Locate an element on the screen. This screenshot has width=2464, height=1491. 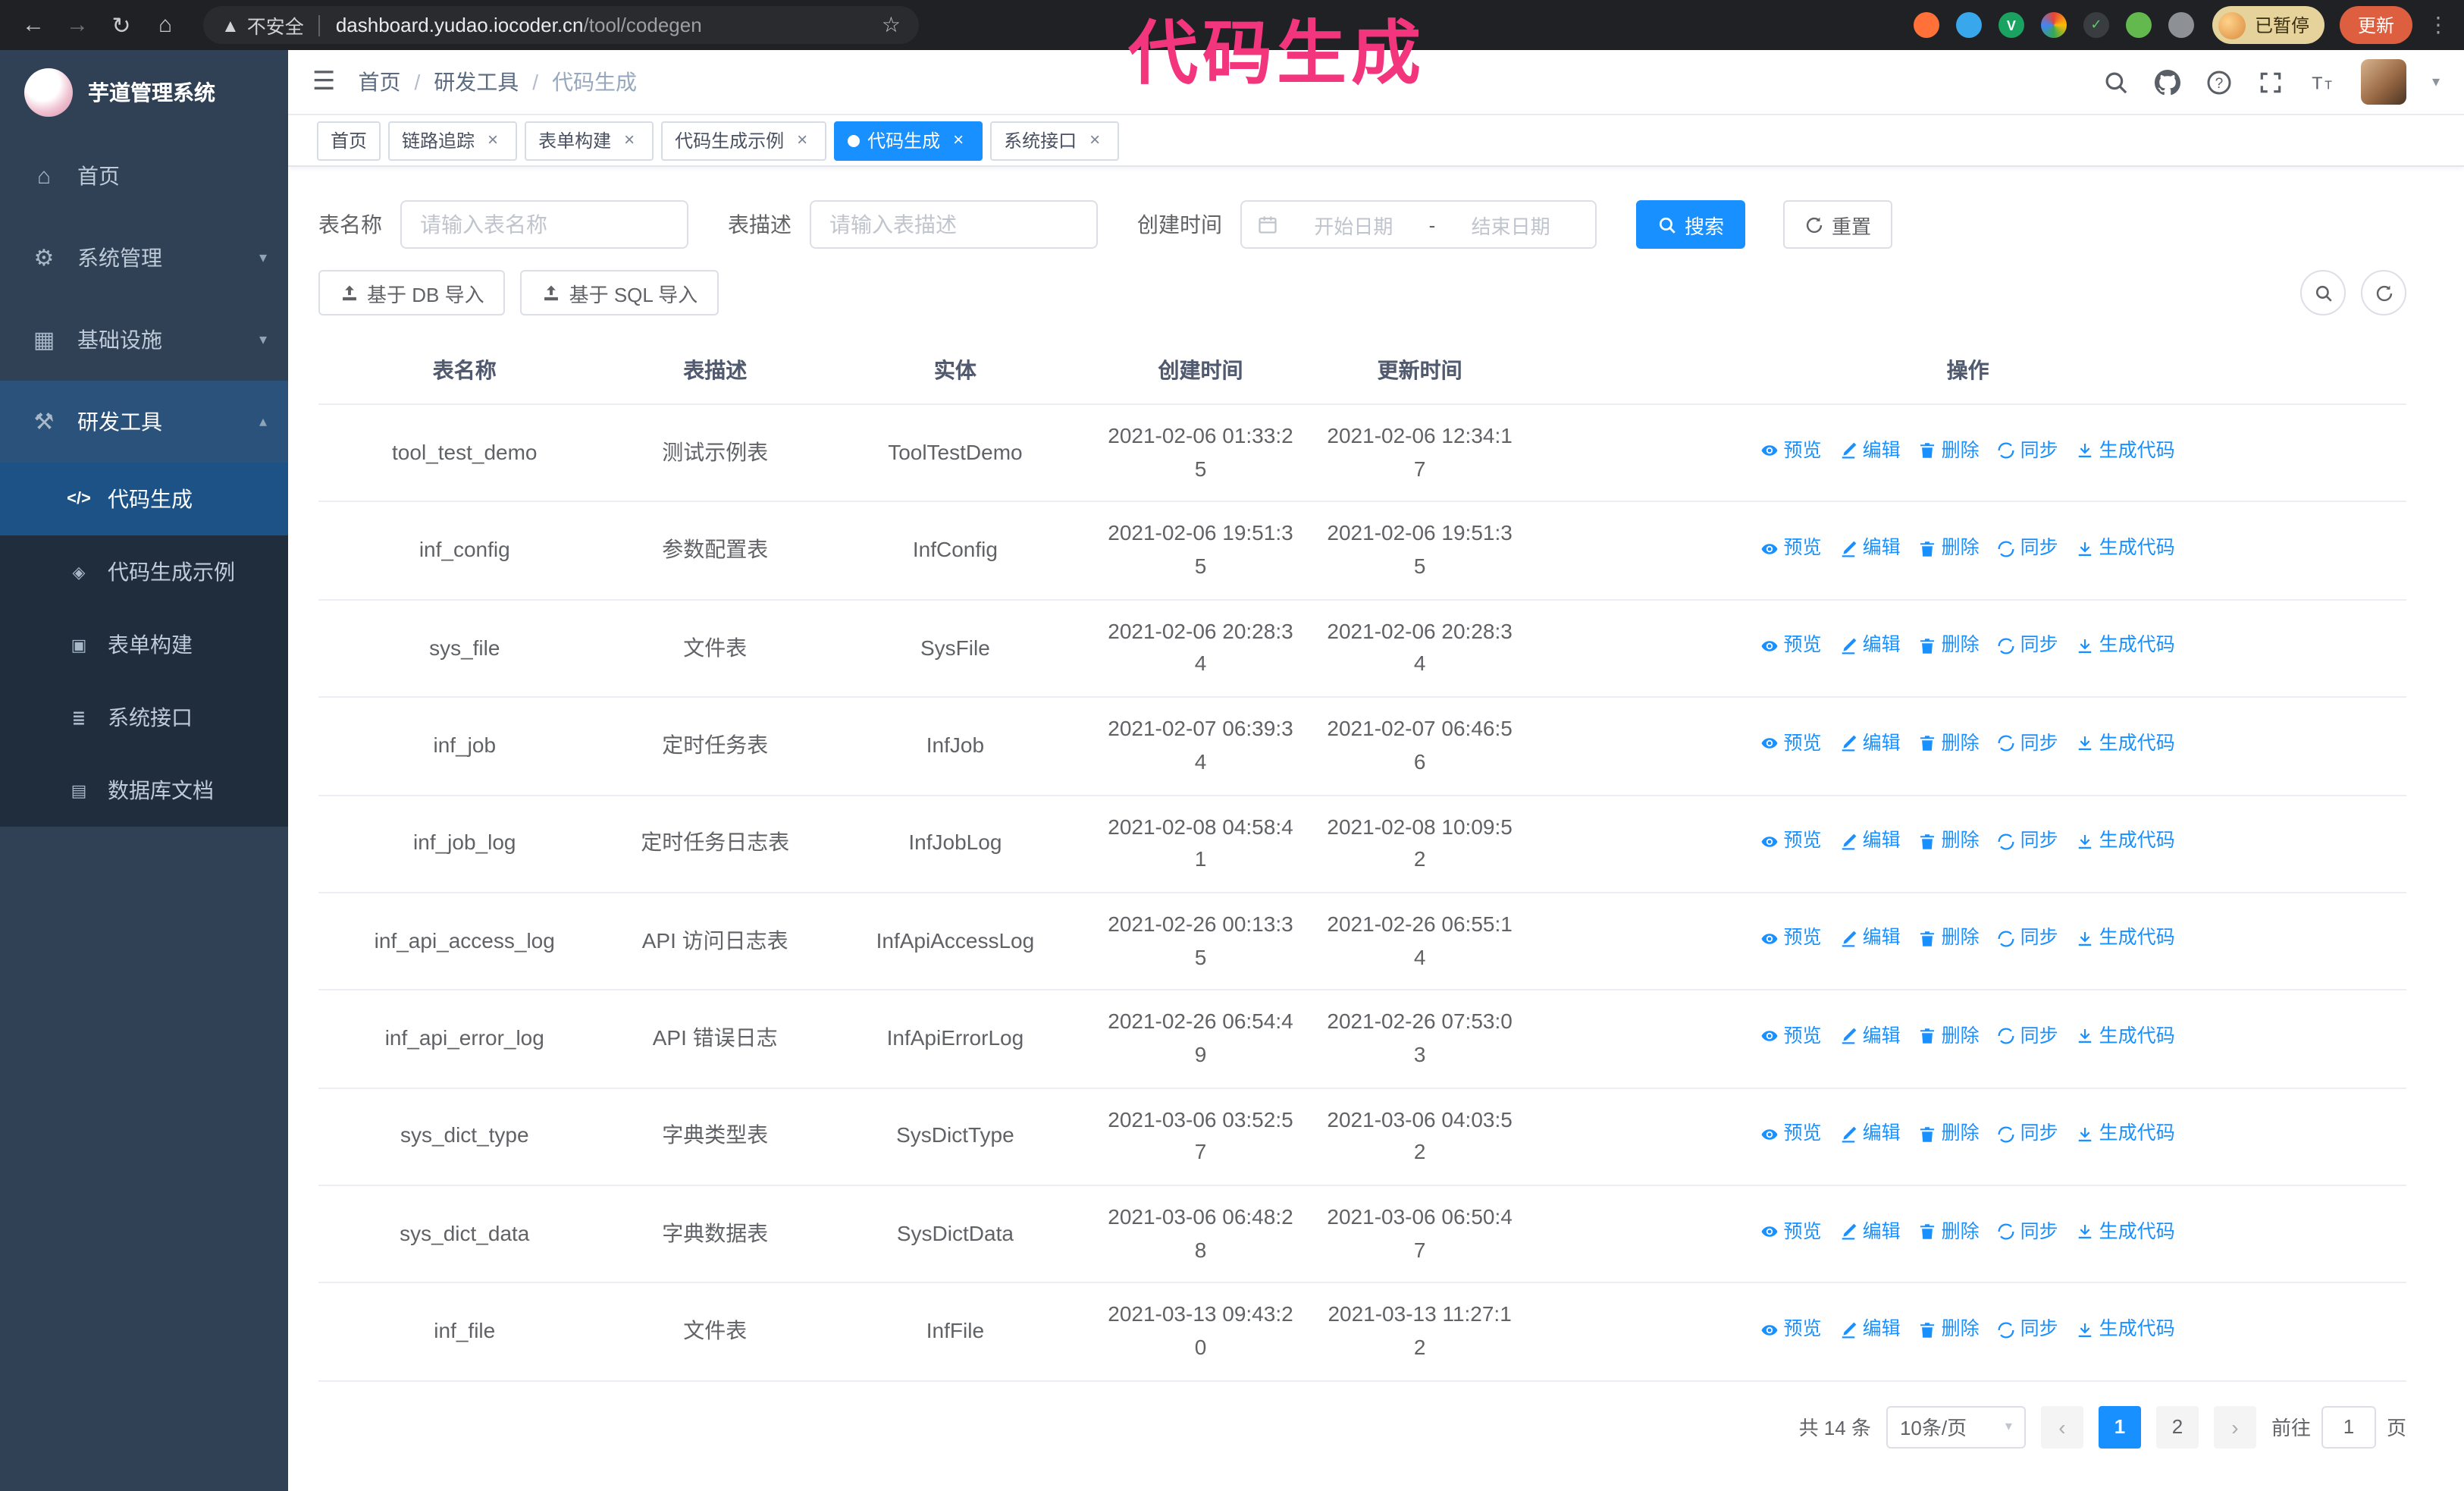
font-size-icon: TT is located at coordinates (2322, 82).